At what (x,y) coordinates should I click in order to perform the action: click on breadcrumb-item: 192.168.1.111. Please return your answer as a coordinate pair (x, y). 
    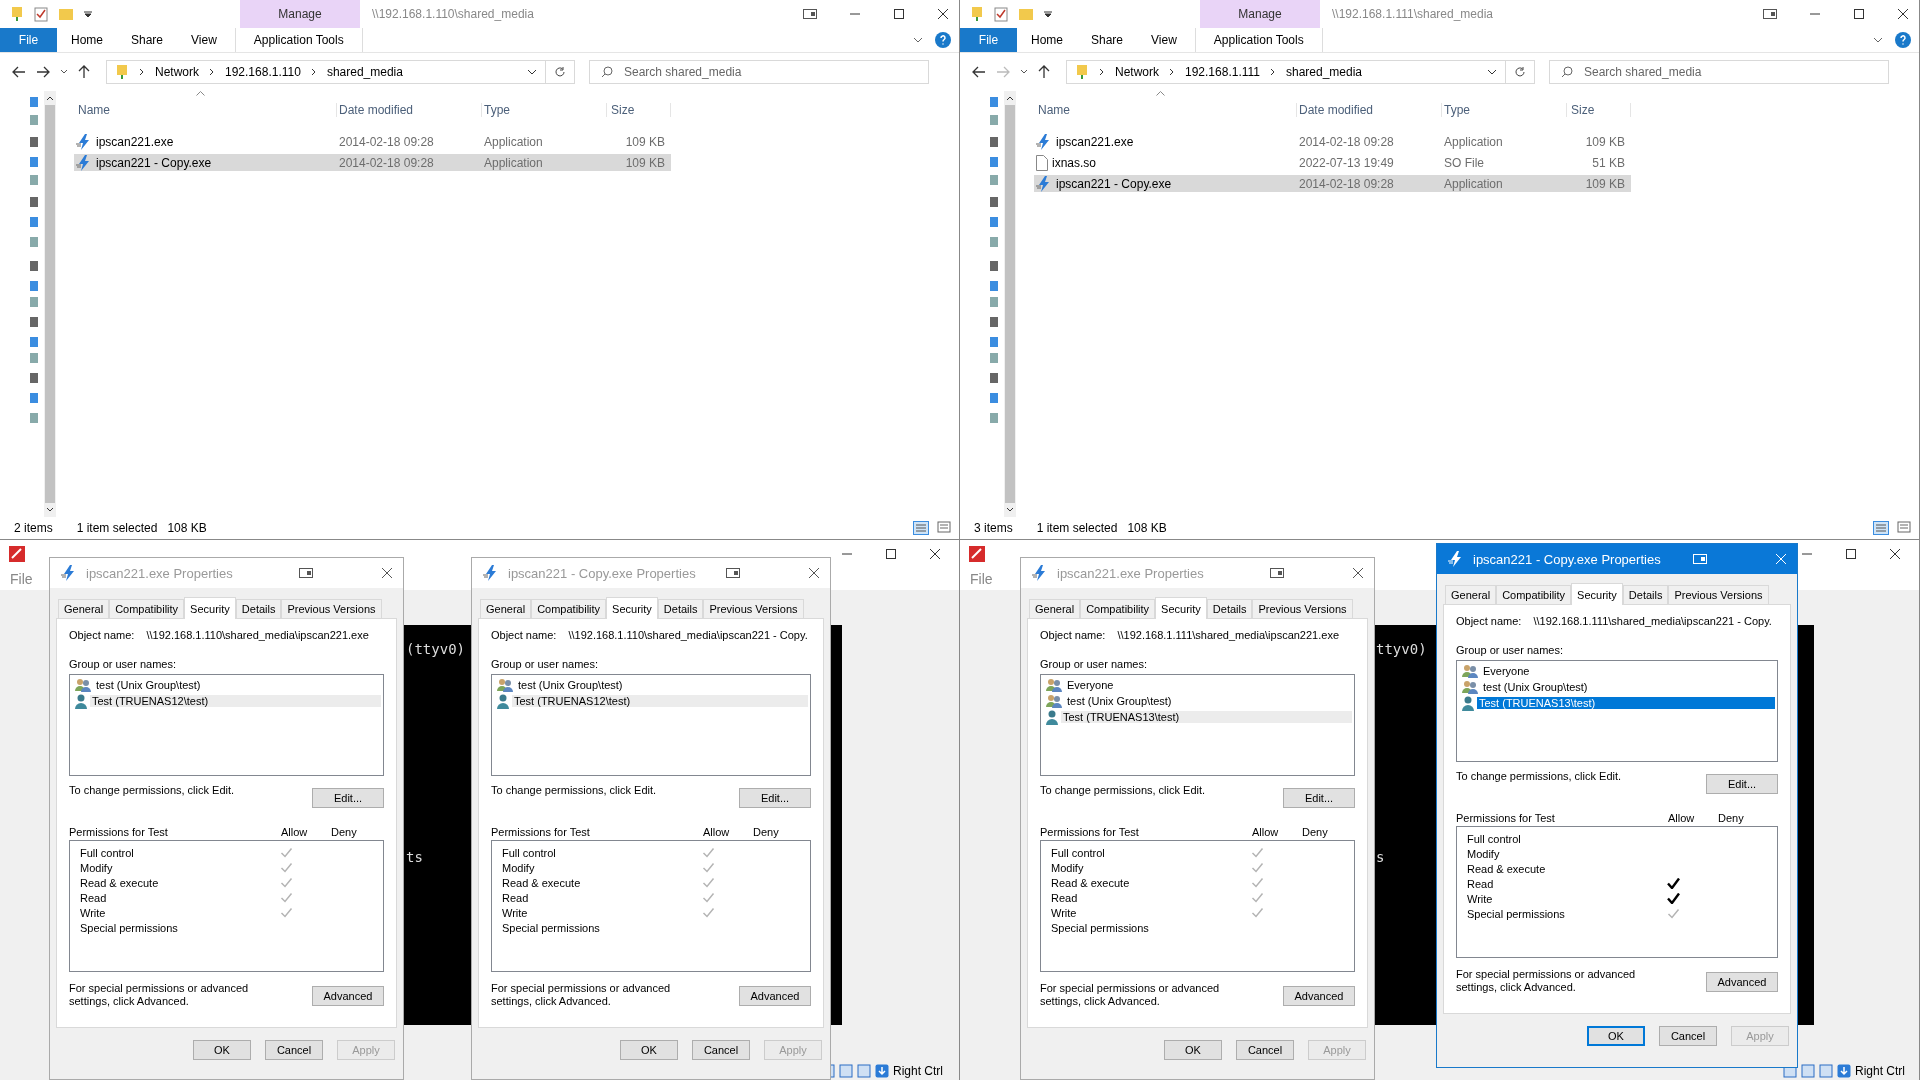
    Looking at the image, I should click on (1222, 72).